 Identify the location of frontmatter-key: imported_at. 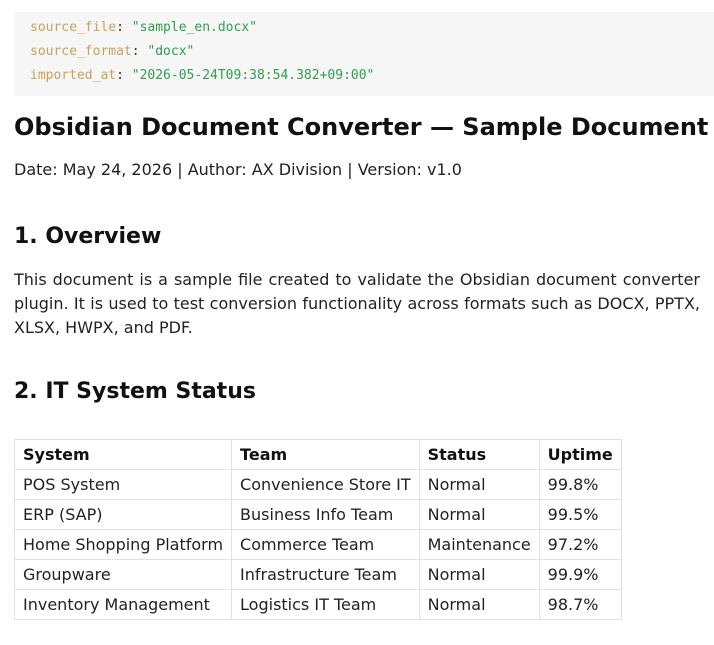
(73, 75).